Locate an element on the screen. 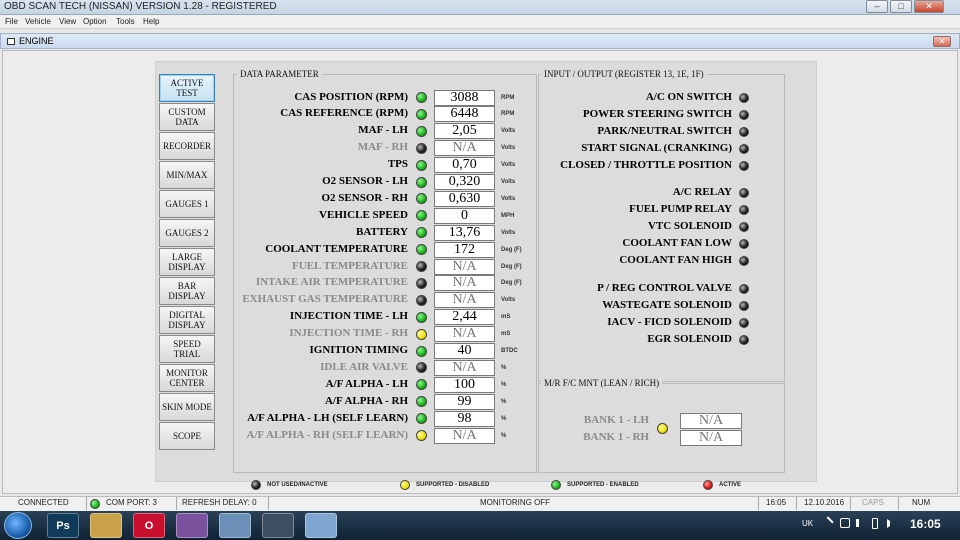 Image resolution: width=960 pixels, height=540 pixels. settings-tool-icon is located at coordinates (235, 525).